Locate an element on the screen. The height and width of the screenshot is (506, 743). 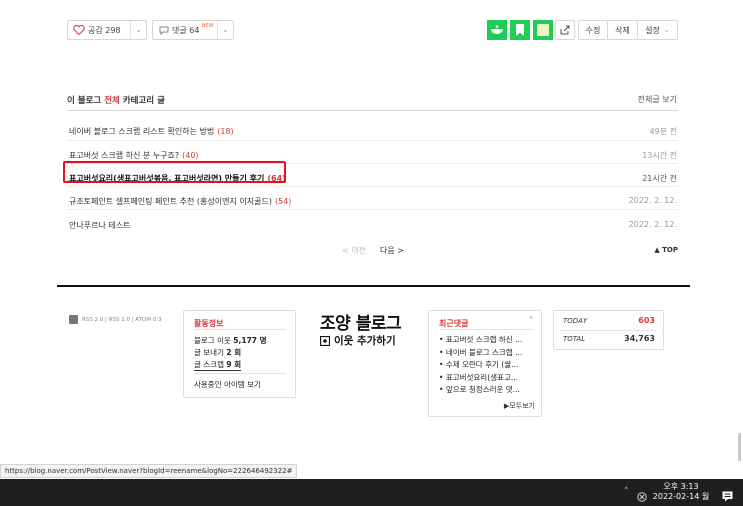
comment-button: 댓글 64 NEW ⌄ is located at coordinates (193, 30).